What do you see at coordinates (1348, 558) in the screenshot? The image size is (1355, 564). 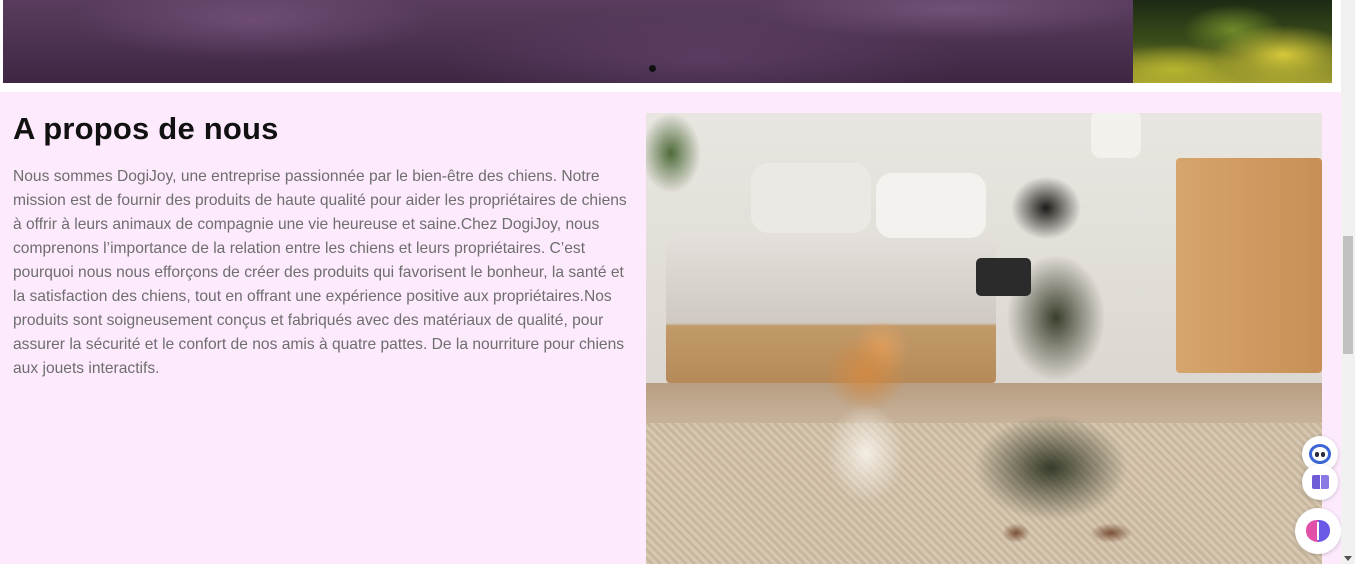 I see `scroll-down-arrow-icon` at bounding box center [1348, 558].